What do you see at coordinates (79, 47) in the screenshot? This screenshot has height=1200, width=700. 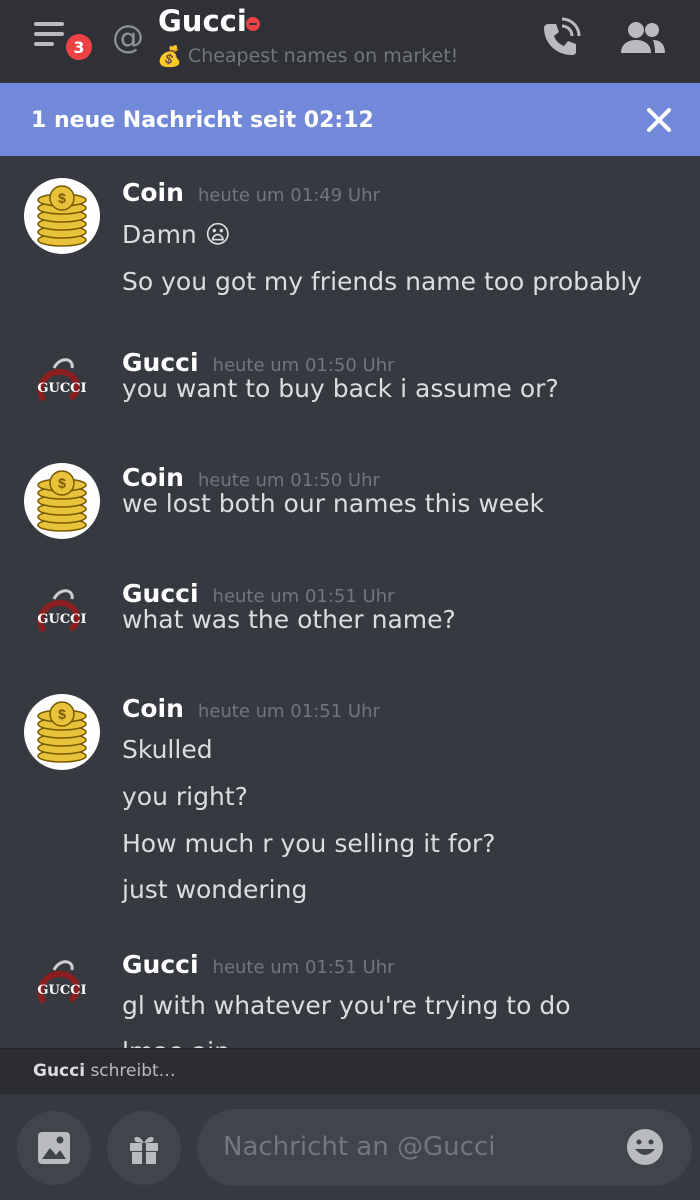 I see `notification-badge: 3` at bounding box center [79, 47].